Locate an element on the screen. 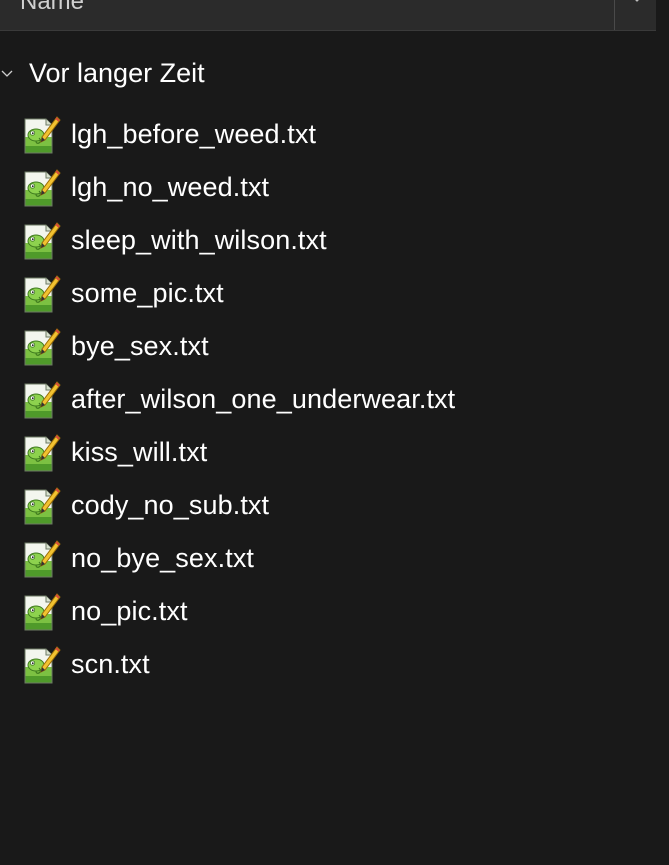  file-row: after_wilson_one_underwear.txt is located at coordinates (328, 401).